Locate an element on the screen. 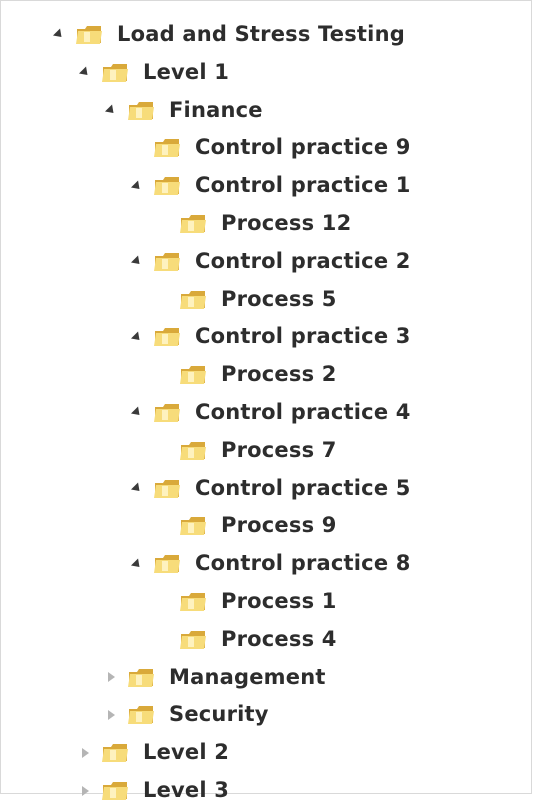 The image size is (534, 810). tree-node: Process 5 is located at coordinates (267, 300).